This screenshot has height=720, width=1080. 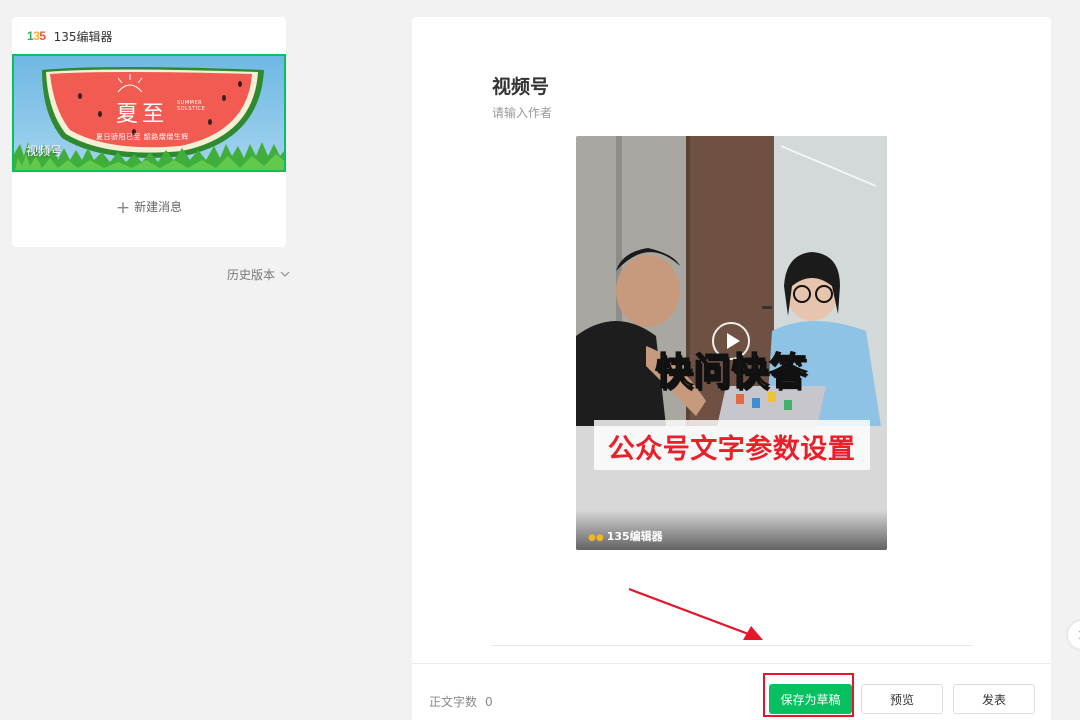 I want to click on word-count-value: 0, so click(x=489, y=702).